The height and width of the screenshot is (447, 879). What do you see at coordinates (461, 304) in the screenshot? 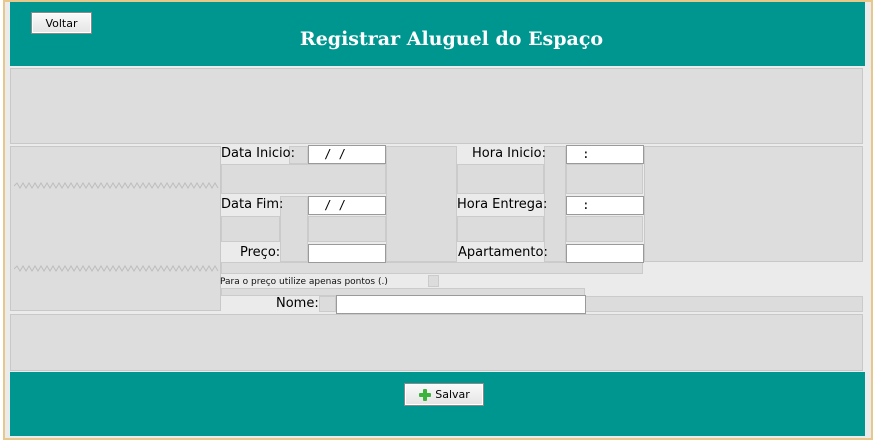
I see `nome-input` at bounding box center [461, 304].